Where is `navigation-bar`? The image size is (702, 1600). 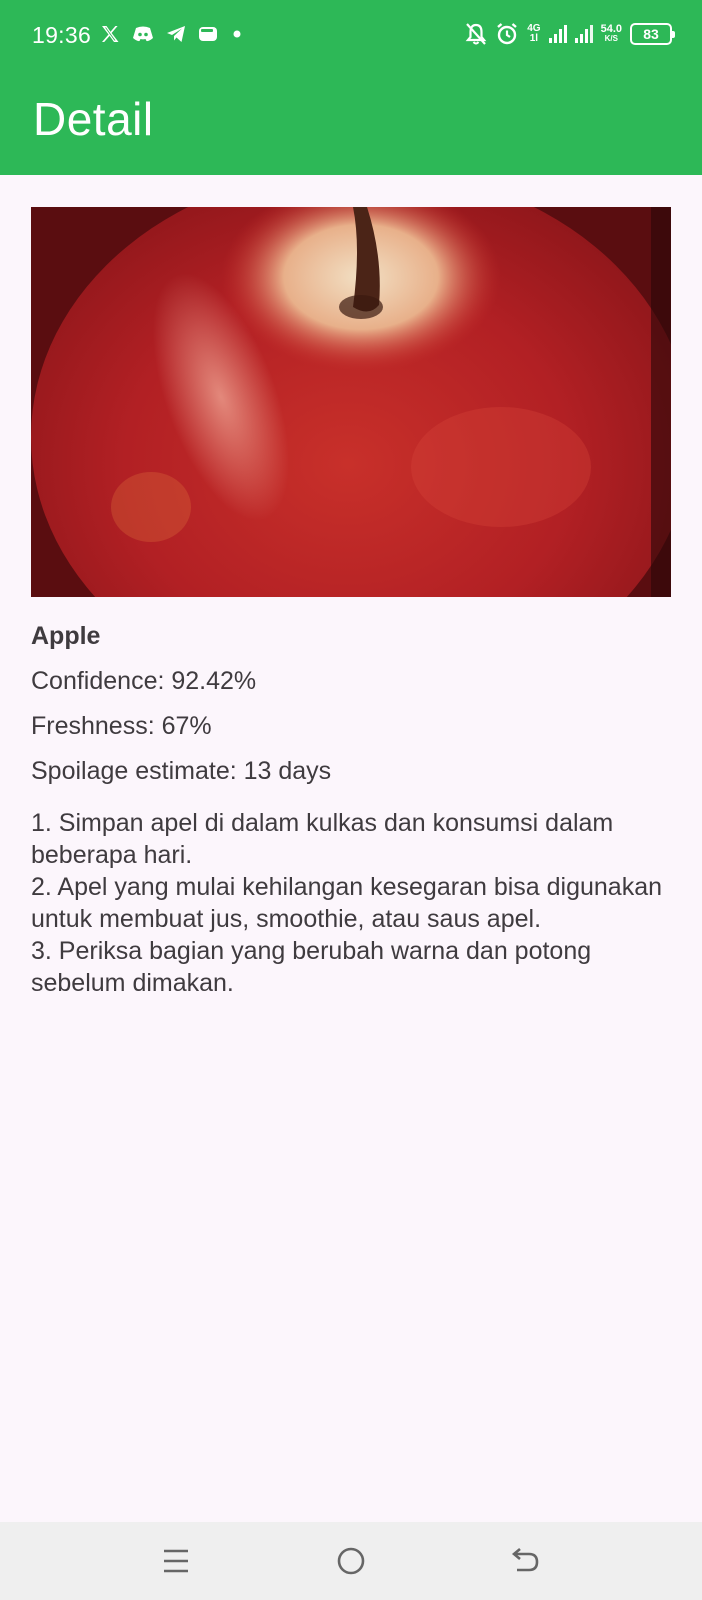 navigation-bar is located at coordinates (351, 1561).